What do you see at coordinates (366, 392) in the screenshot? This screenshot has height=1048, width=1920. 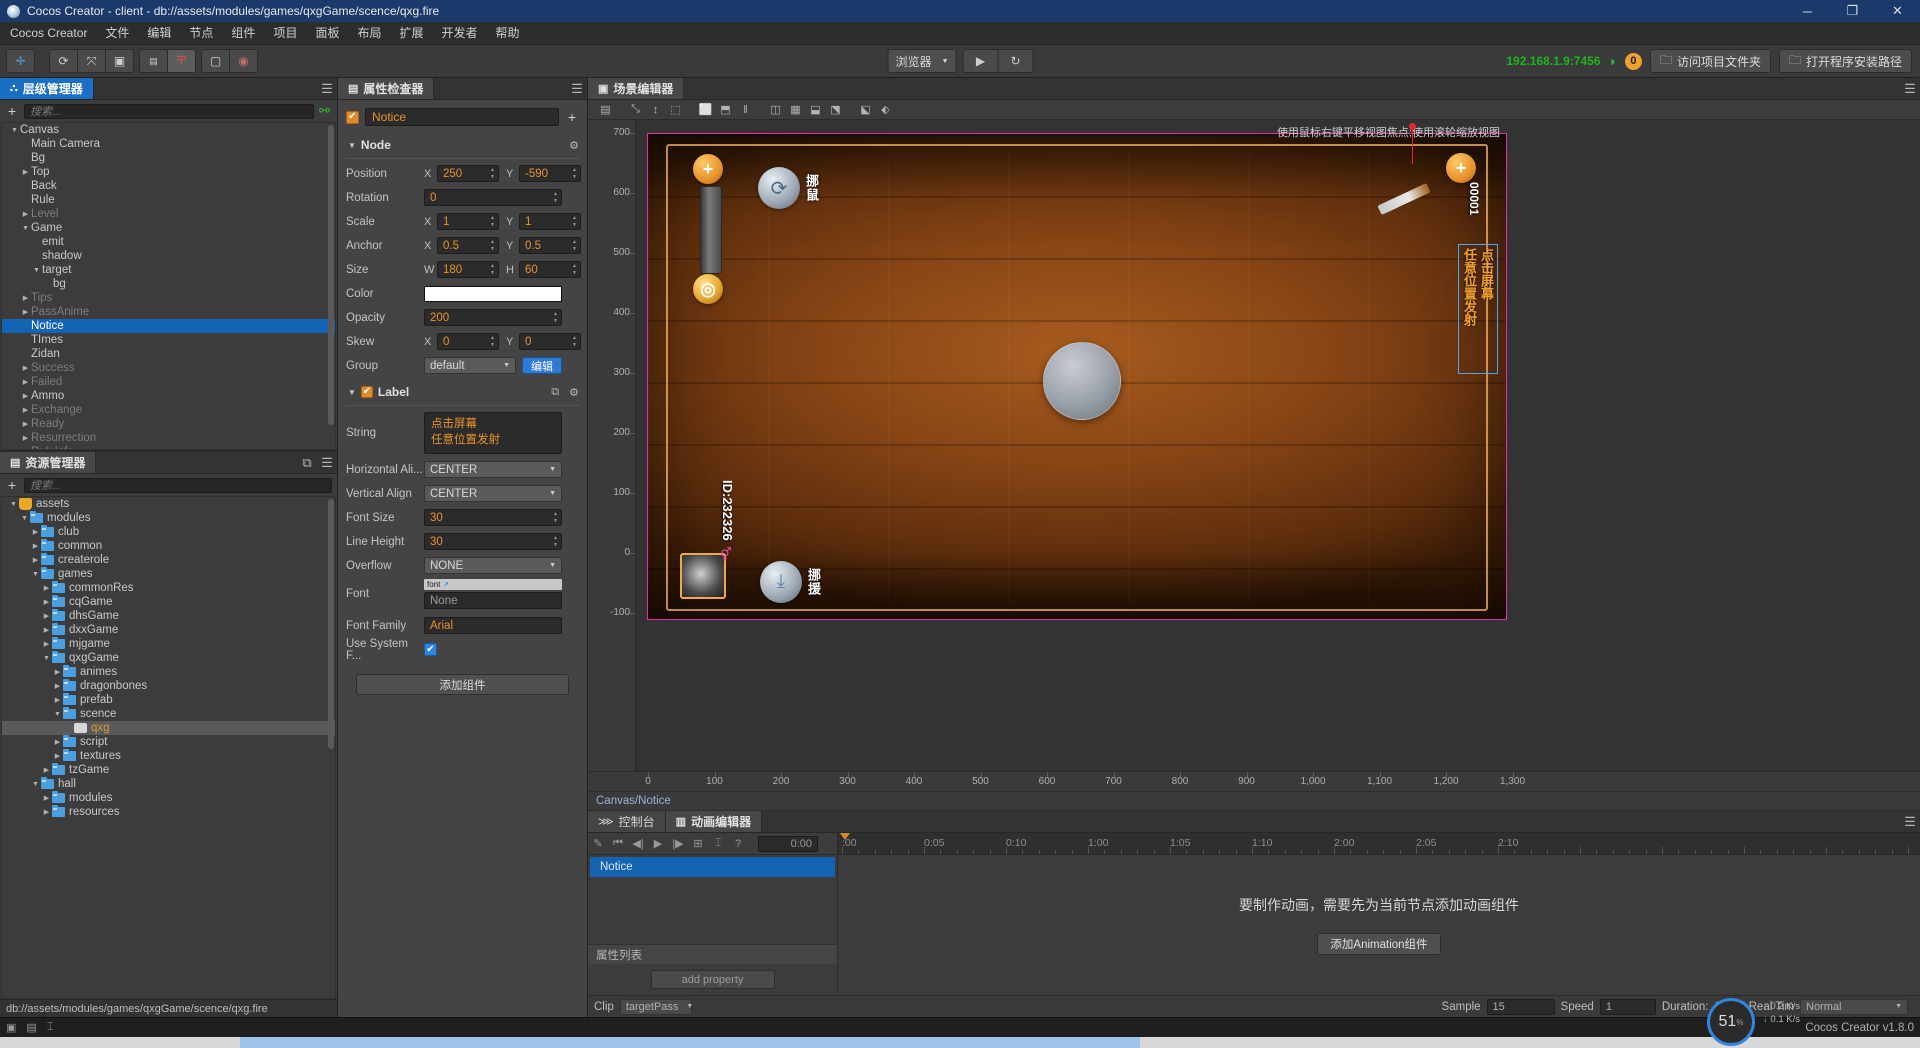 I see `label-enabled-checkbox` at bounding box center [366, 392].